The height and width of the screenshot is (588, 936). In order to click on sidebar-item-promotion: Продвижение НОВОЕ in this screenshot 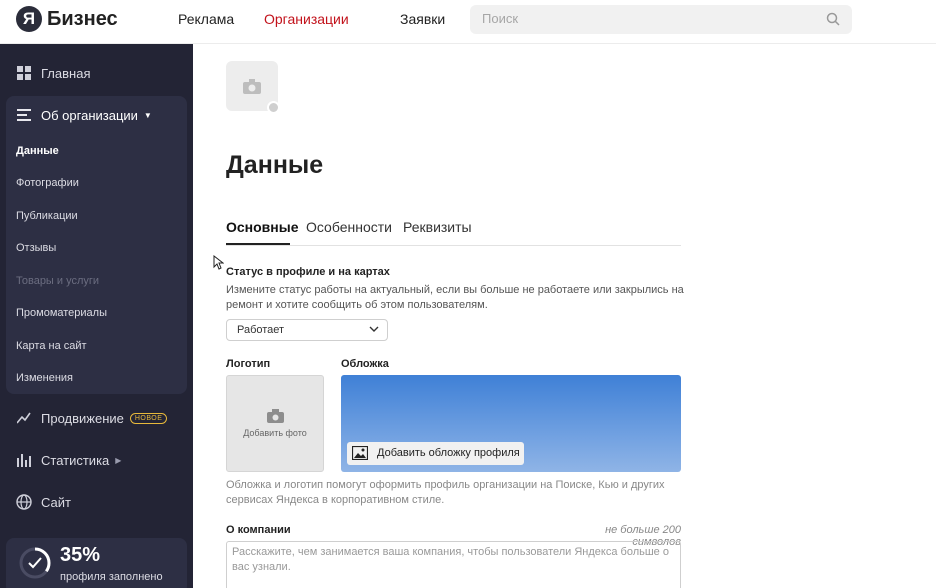, I will do `click(92, 418)`.